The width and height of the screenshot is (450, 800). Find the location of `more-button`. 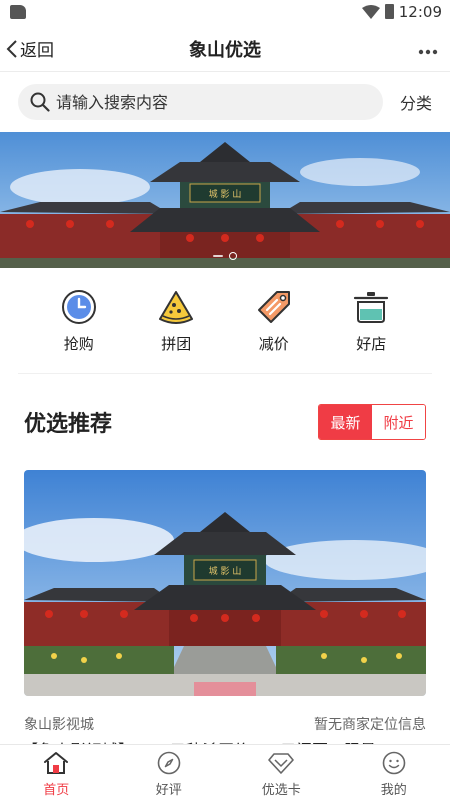

more-button is located at coordinates (428, 49).